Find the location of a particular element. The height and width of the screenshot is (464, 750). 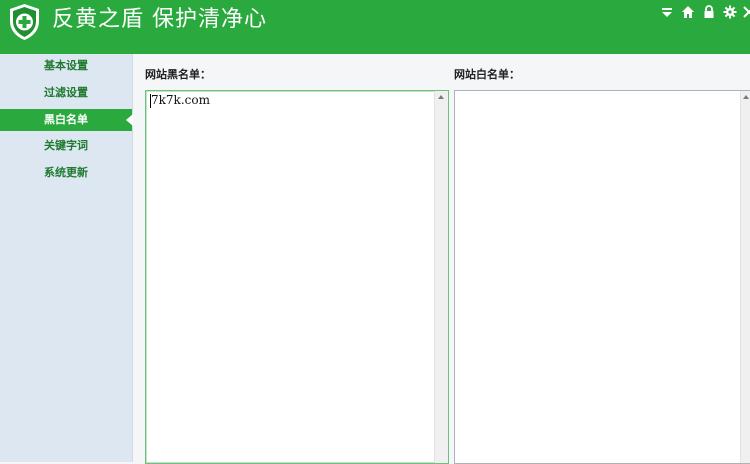

title-bar: 反黄之盾 保护清净心 is located at coordinates (375, 27).